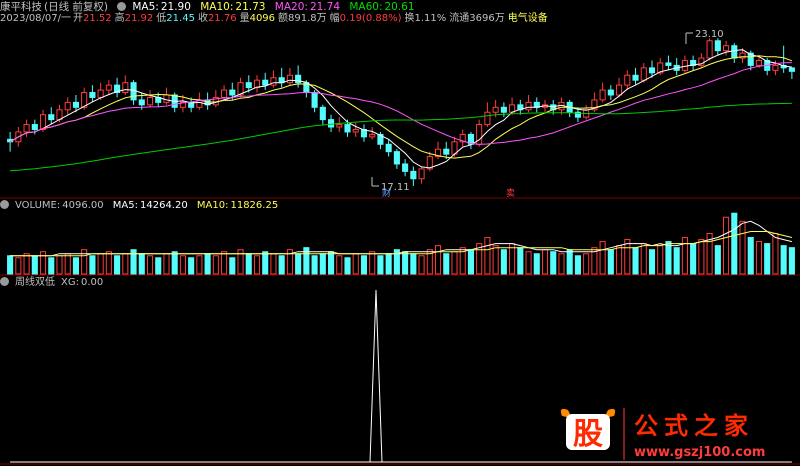  Describe the element at coordinates (699, 452) in the screenshot. I see `watermark-url: www.gszj100.com` at that location.